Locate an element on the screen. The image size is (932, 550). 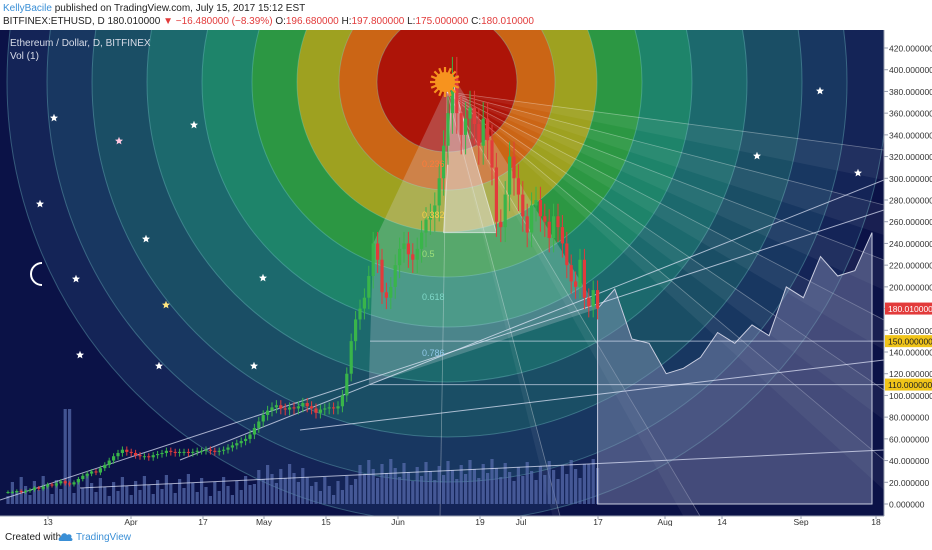
x-tick-label: 14 is located at coordinates (722, 521).